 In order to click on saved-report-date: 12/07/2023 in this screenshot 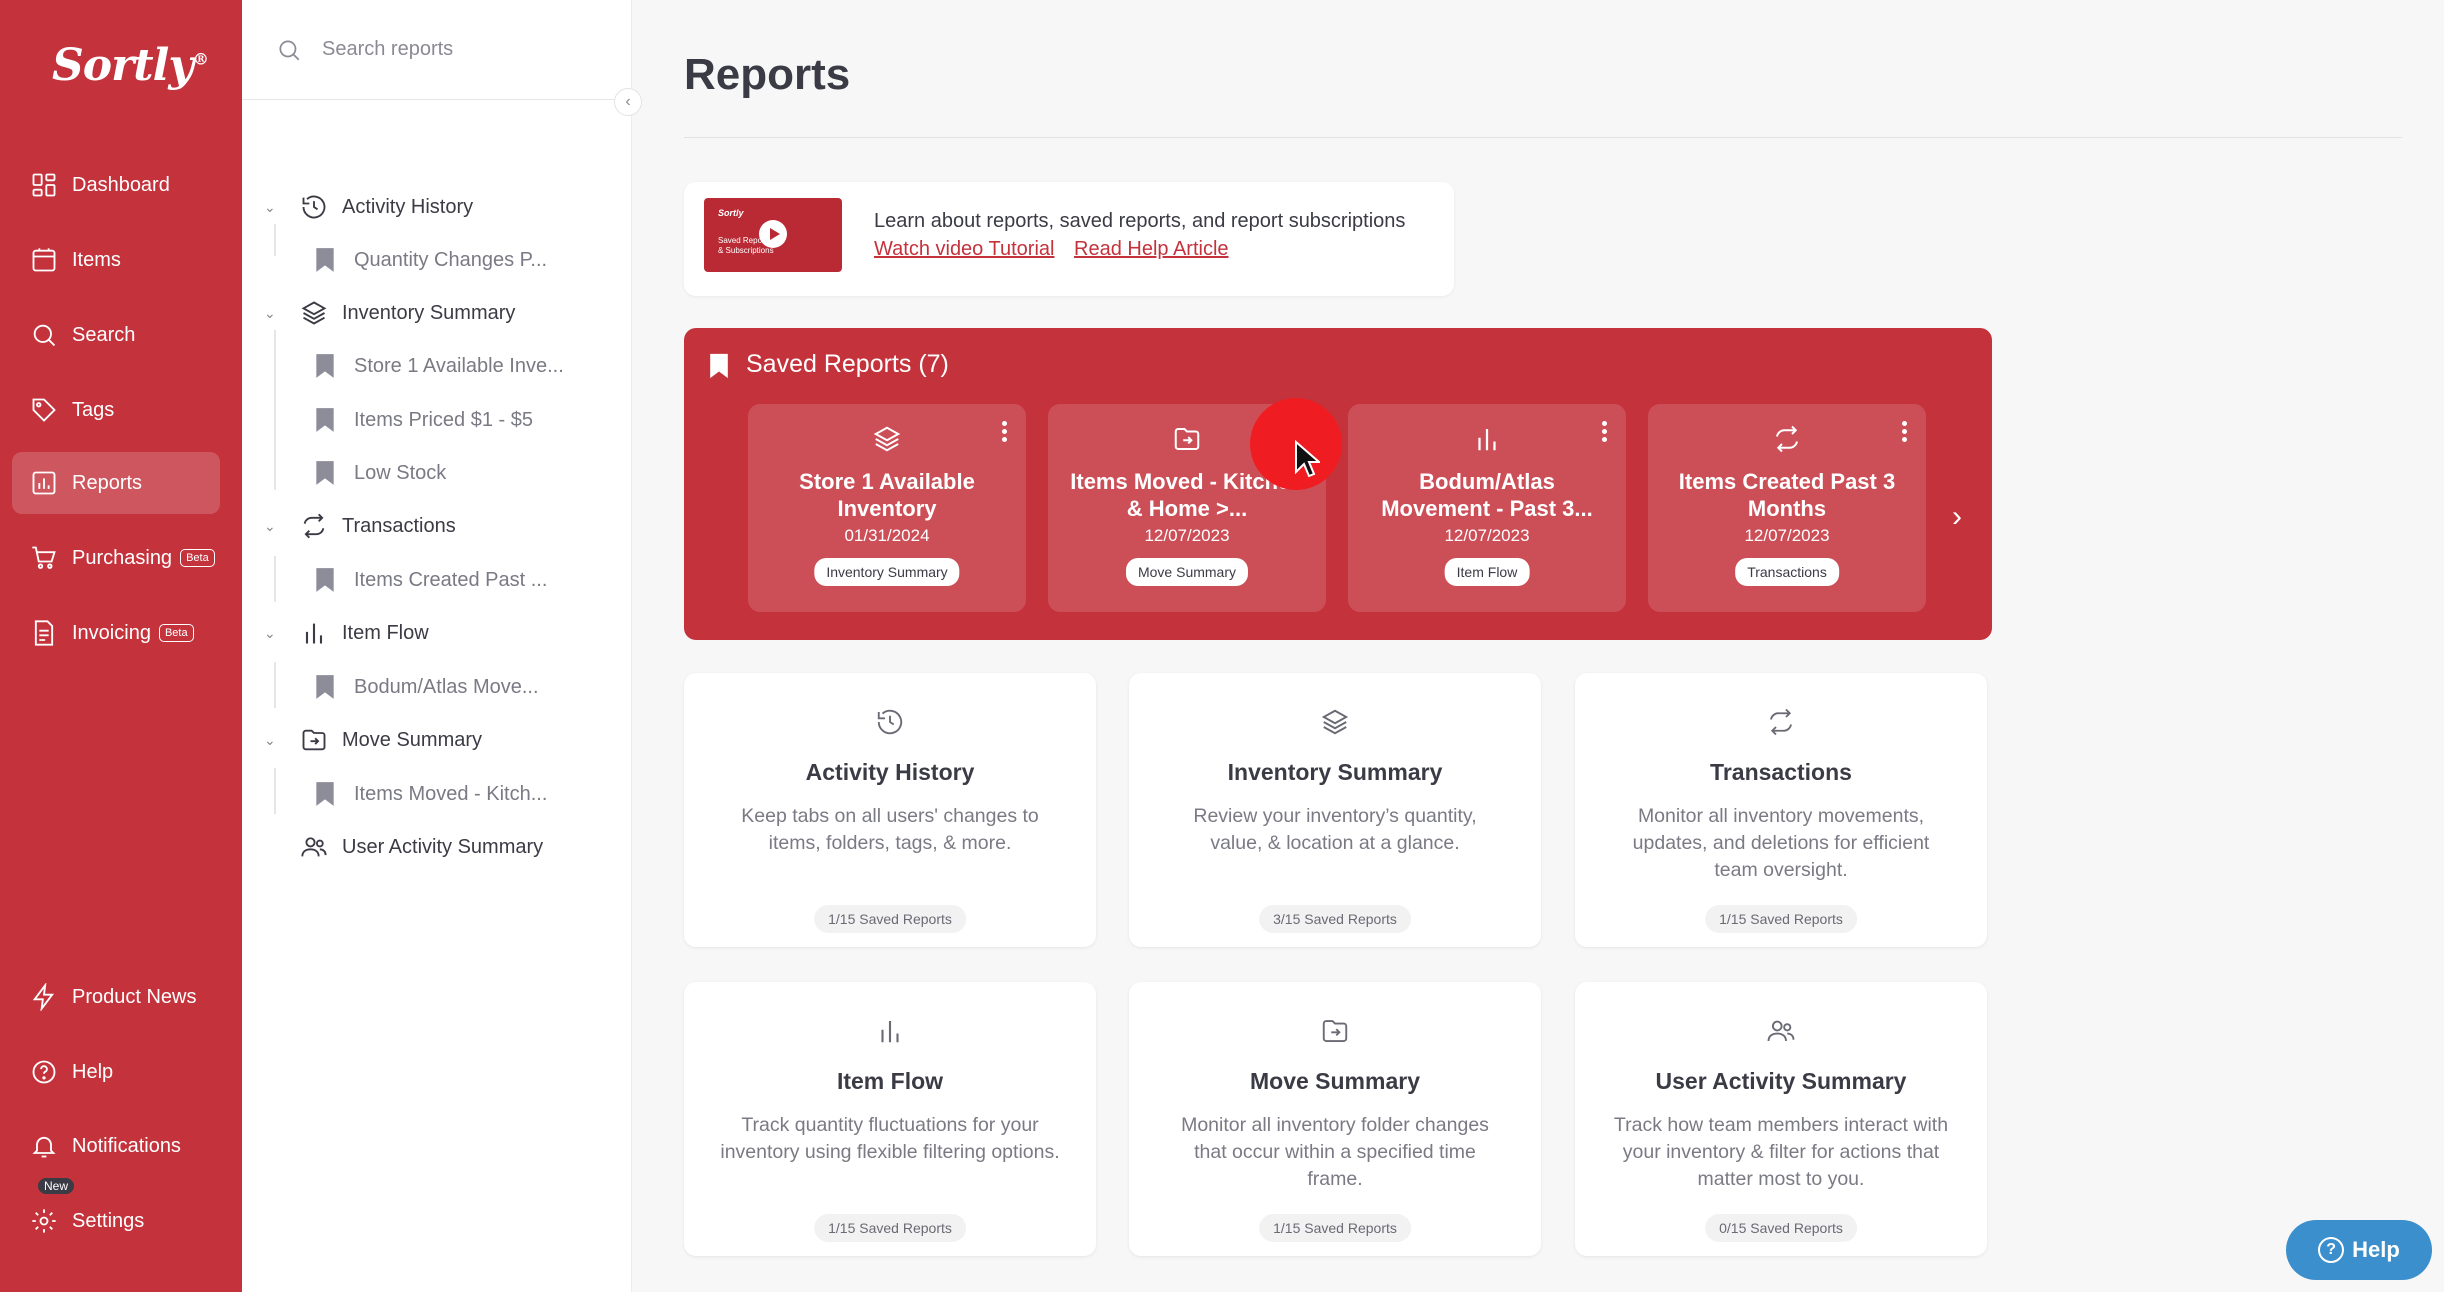, I will do `click(1187, 535)`.